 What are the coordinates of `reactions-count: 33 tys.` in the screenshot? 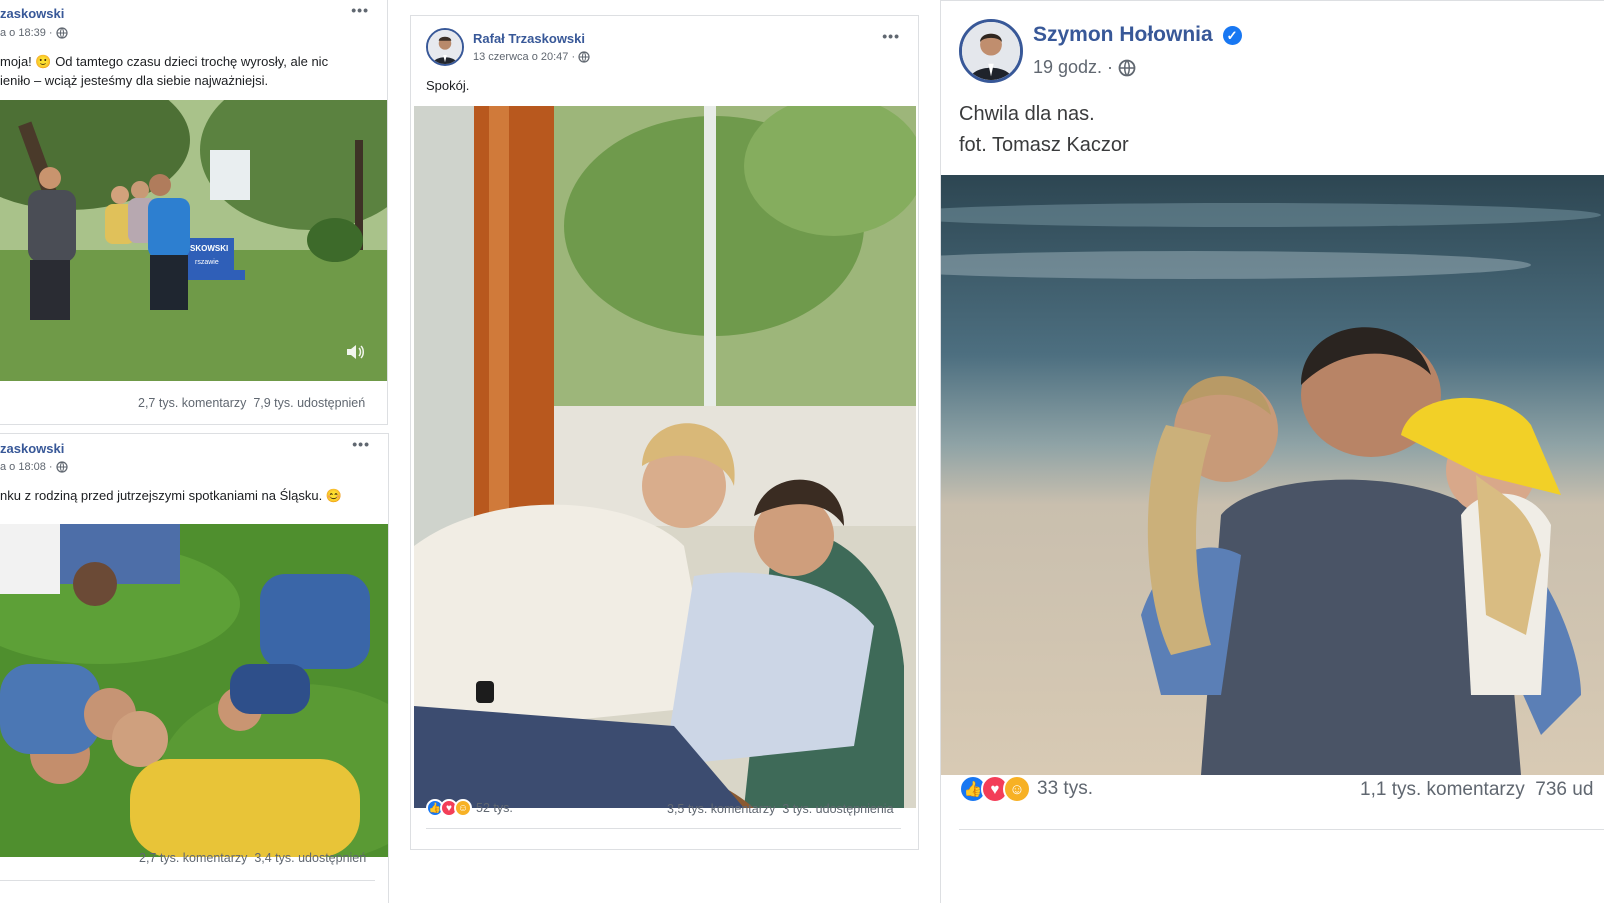 It's located at (1065, 789).